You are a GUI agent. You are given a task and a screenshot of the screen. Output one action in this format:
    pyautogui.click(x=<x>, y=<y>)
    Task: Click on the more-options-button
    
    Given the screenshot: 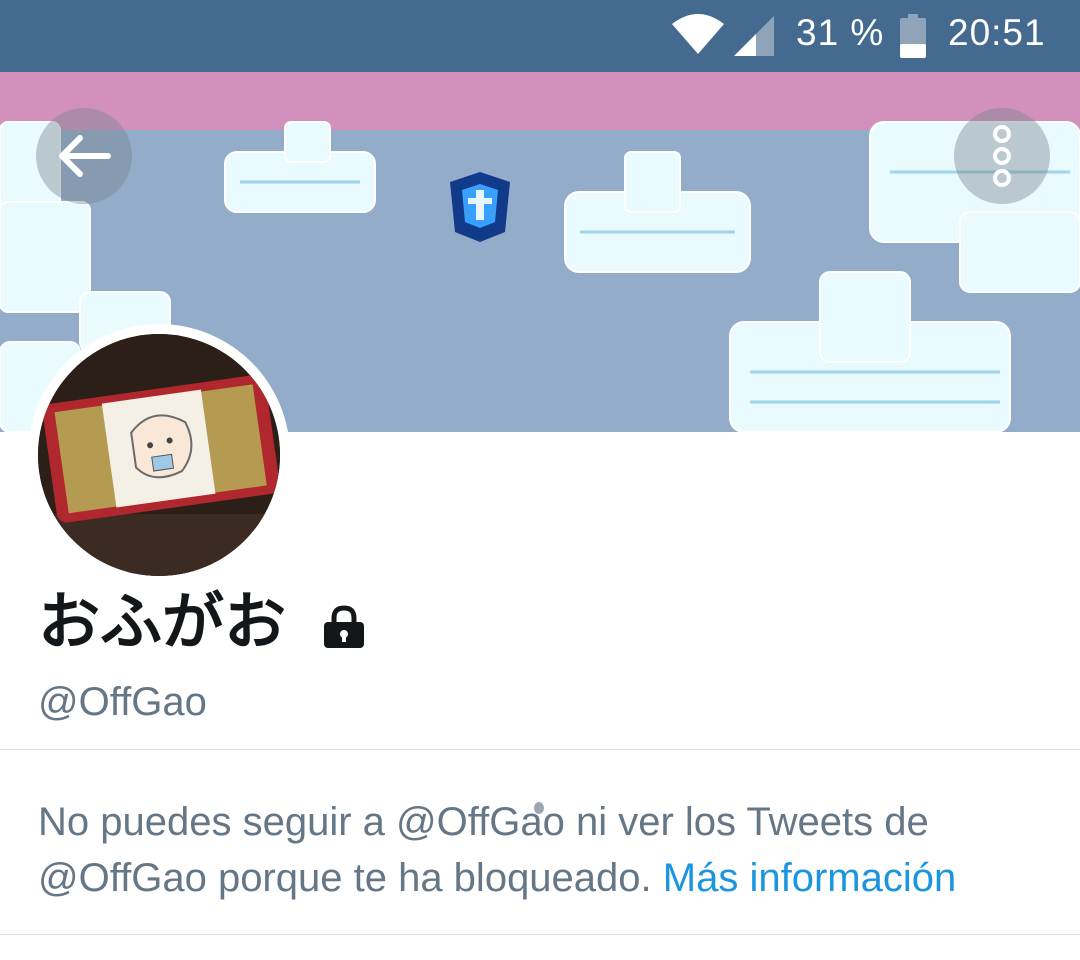 What is the action you would take?
    pyautogui.click(x=1002, y=156)
    